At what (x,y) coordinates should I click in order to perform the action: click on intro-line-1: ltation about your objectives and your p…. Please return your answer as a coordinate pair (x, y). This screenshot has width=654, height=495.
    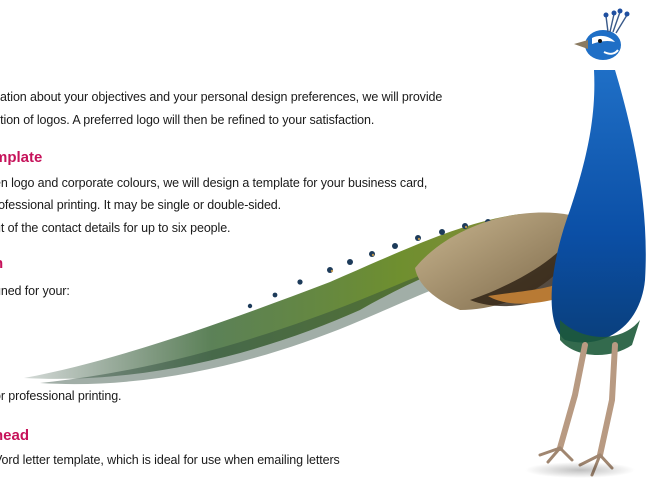
    Looking at the image, I should click on (221, 97).